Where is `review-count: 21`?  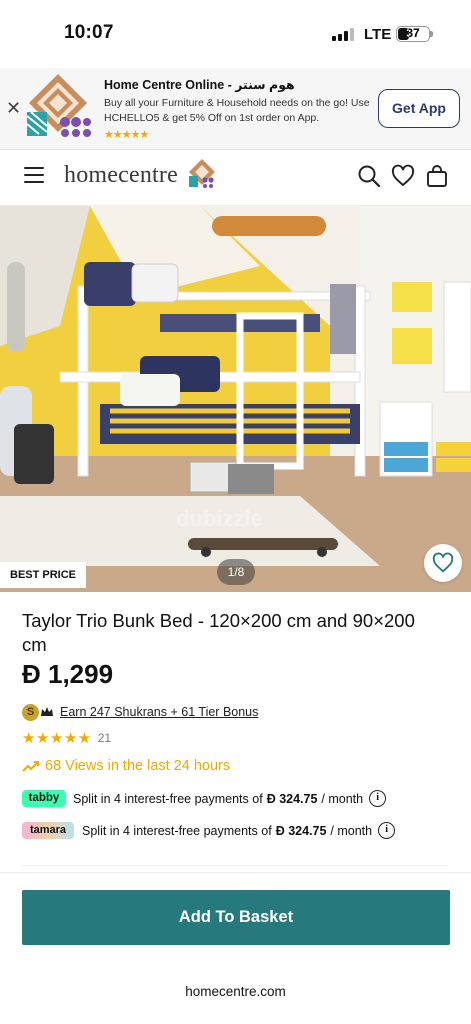 review-count: 21 is located at coordinates (104, 738).